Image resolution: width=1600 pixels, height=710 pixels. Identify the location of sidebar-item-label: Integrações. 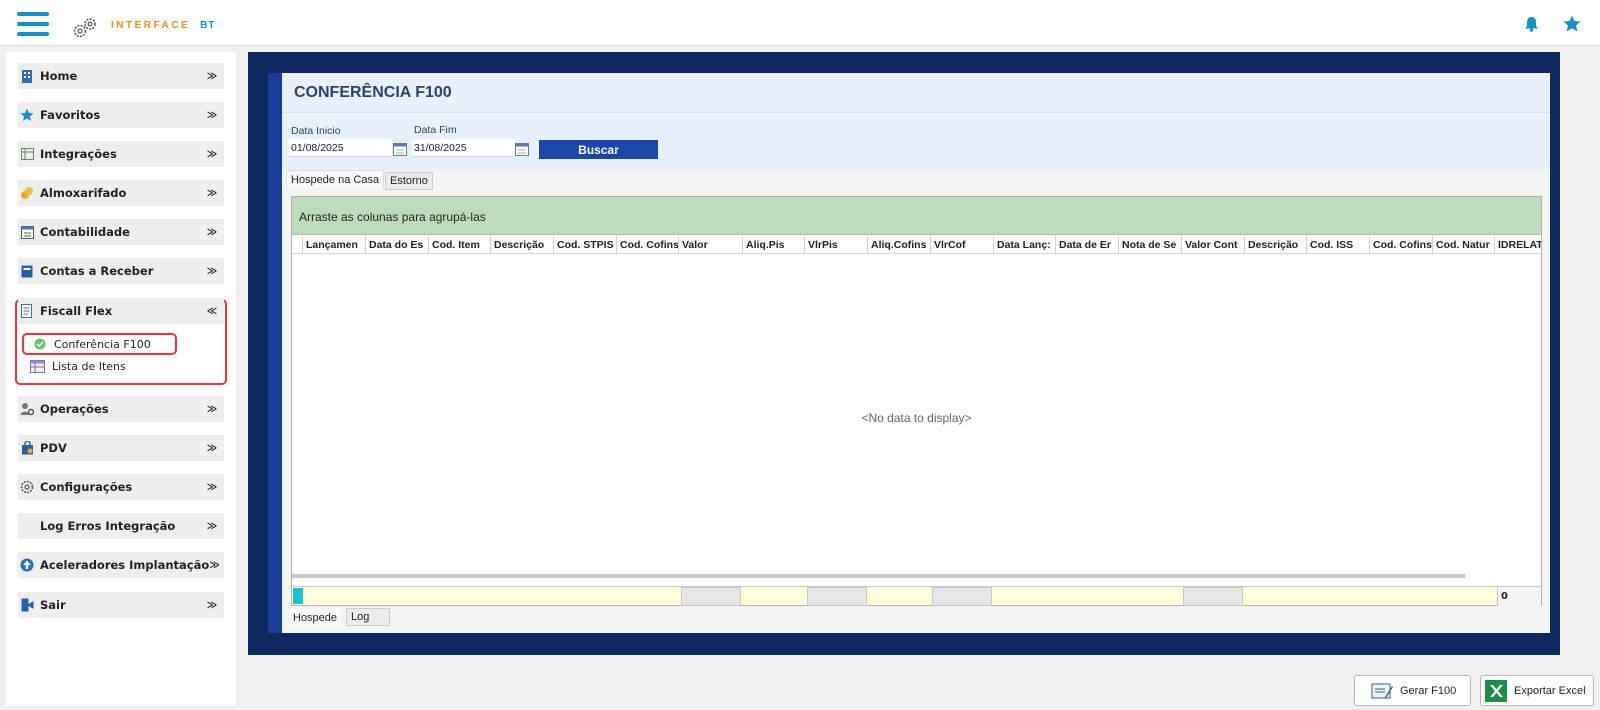
(78, 154).